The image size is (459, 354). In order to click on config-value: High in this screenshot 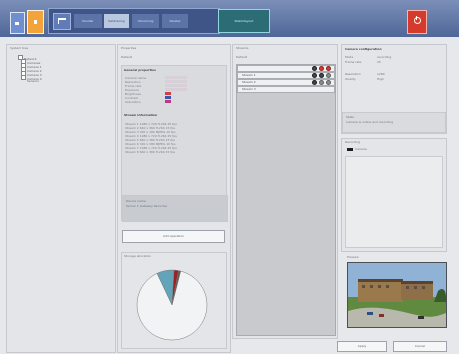, I will do `click(380, 79)`.